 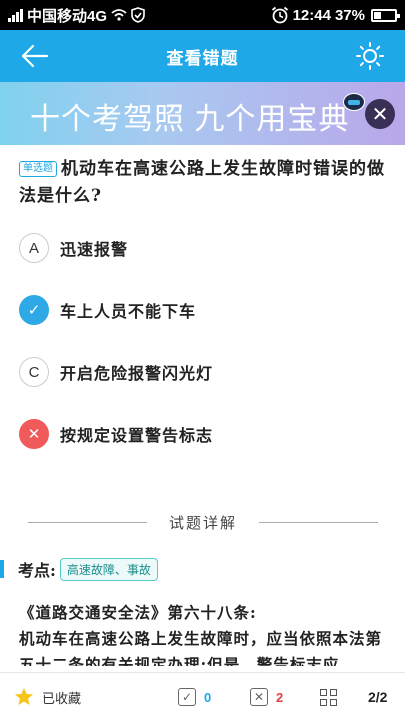 What do you see at coordinates (15, 15) in the screenshot?
I see `signal-icon` at bounding box center [15, 15].